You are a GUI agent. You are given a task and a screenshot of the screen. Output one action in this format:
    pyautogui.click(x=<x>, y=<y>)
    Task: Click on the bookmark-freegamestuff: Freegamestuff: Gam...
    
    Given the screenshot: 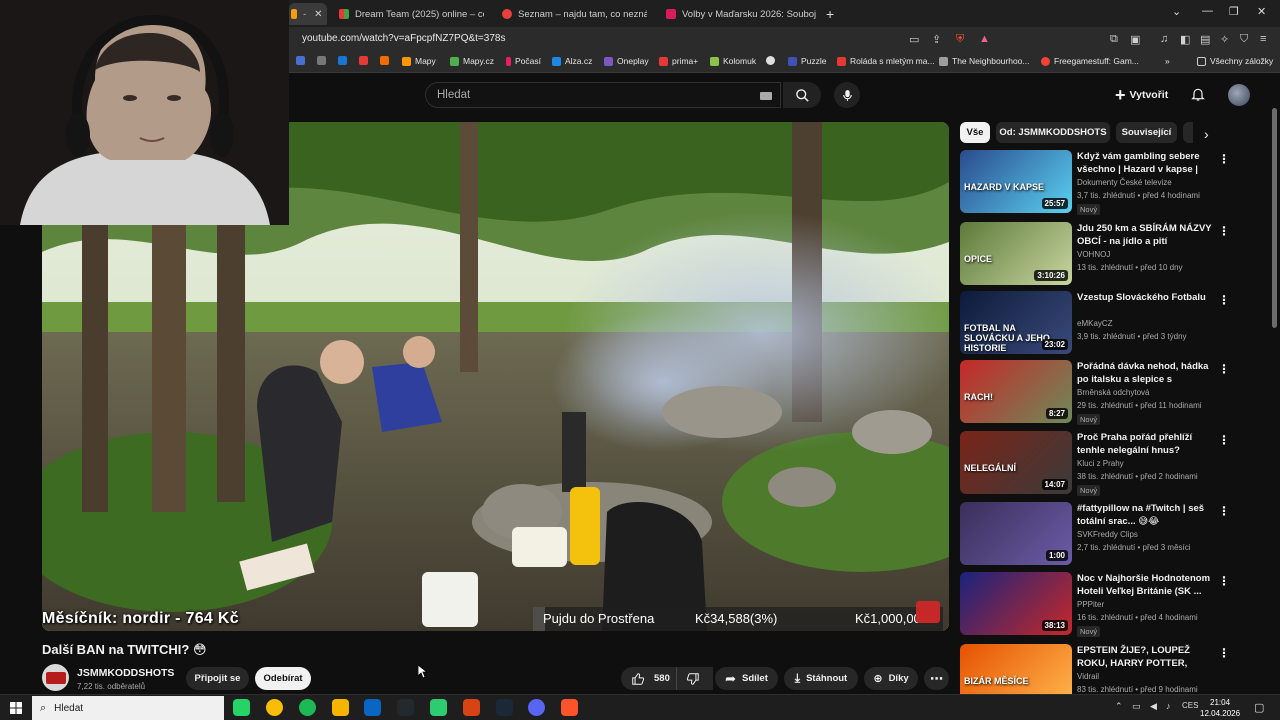 What is the action you would take?
    pyautogui.click(x=1090, y=61)
    